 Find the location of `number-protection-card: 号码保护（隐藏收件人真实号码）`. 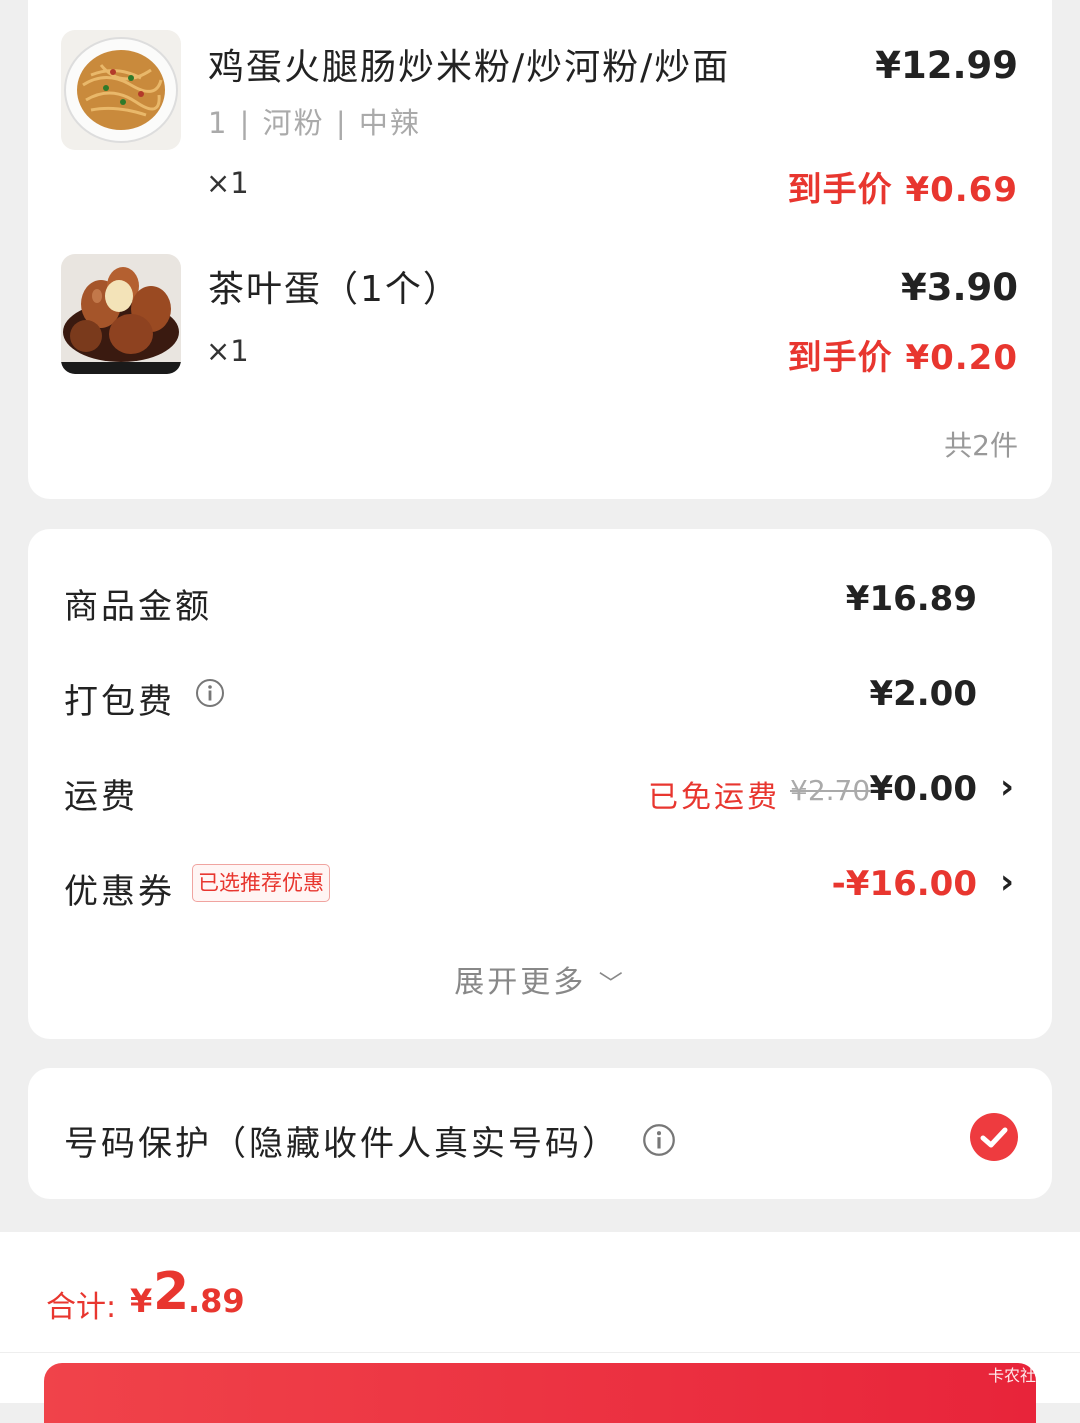

number-protection-card: 号码保护（隐藏收件人真实号码） is located at coordinates (540, 1133).